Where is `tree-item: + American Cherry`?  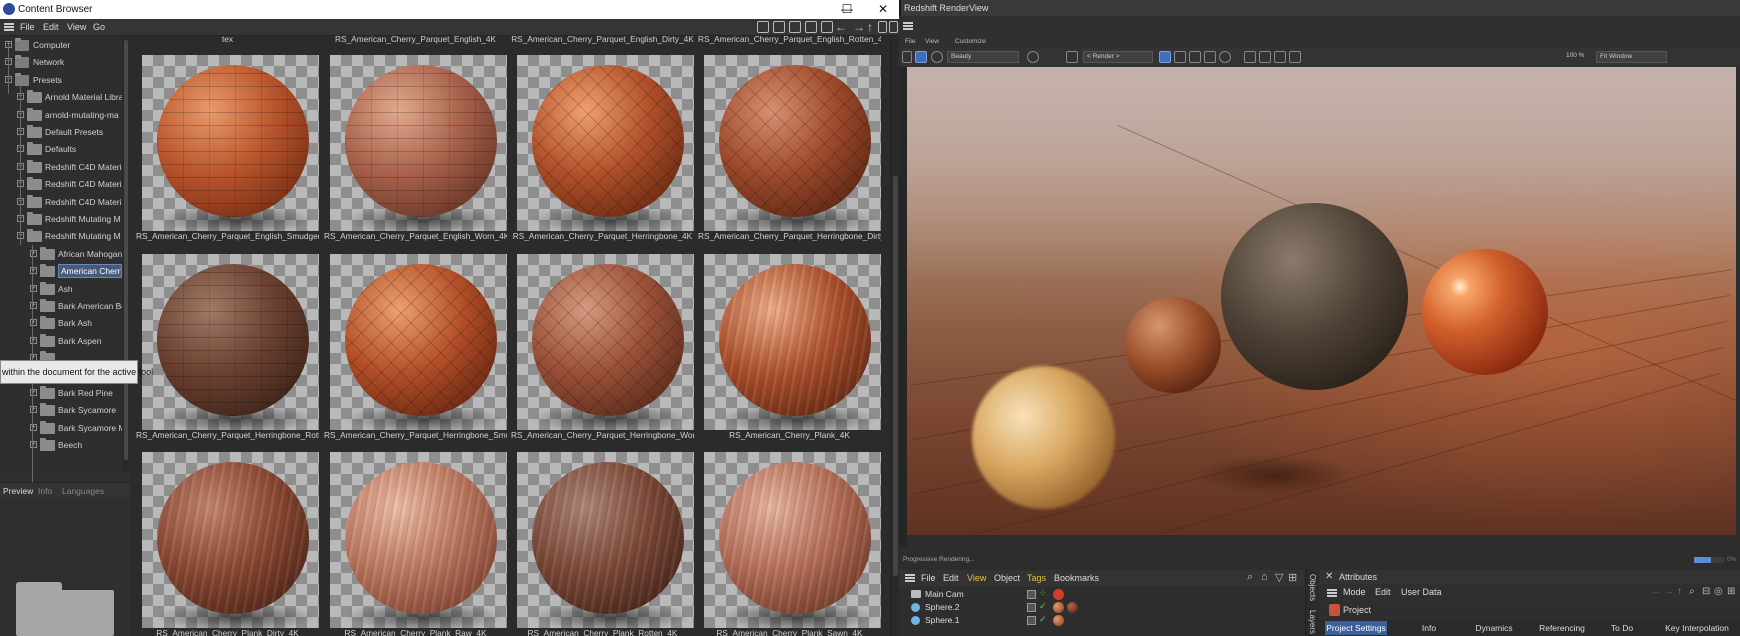
tree-item: + American Cherry is located at coordinates (61, 271).